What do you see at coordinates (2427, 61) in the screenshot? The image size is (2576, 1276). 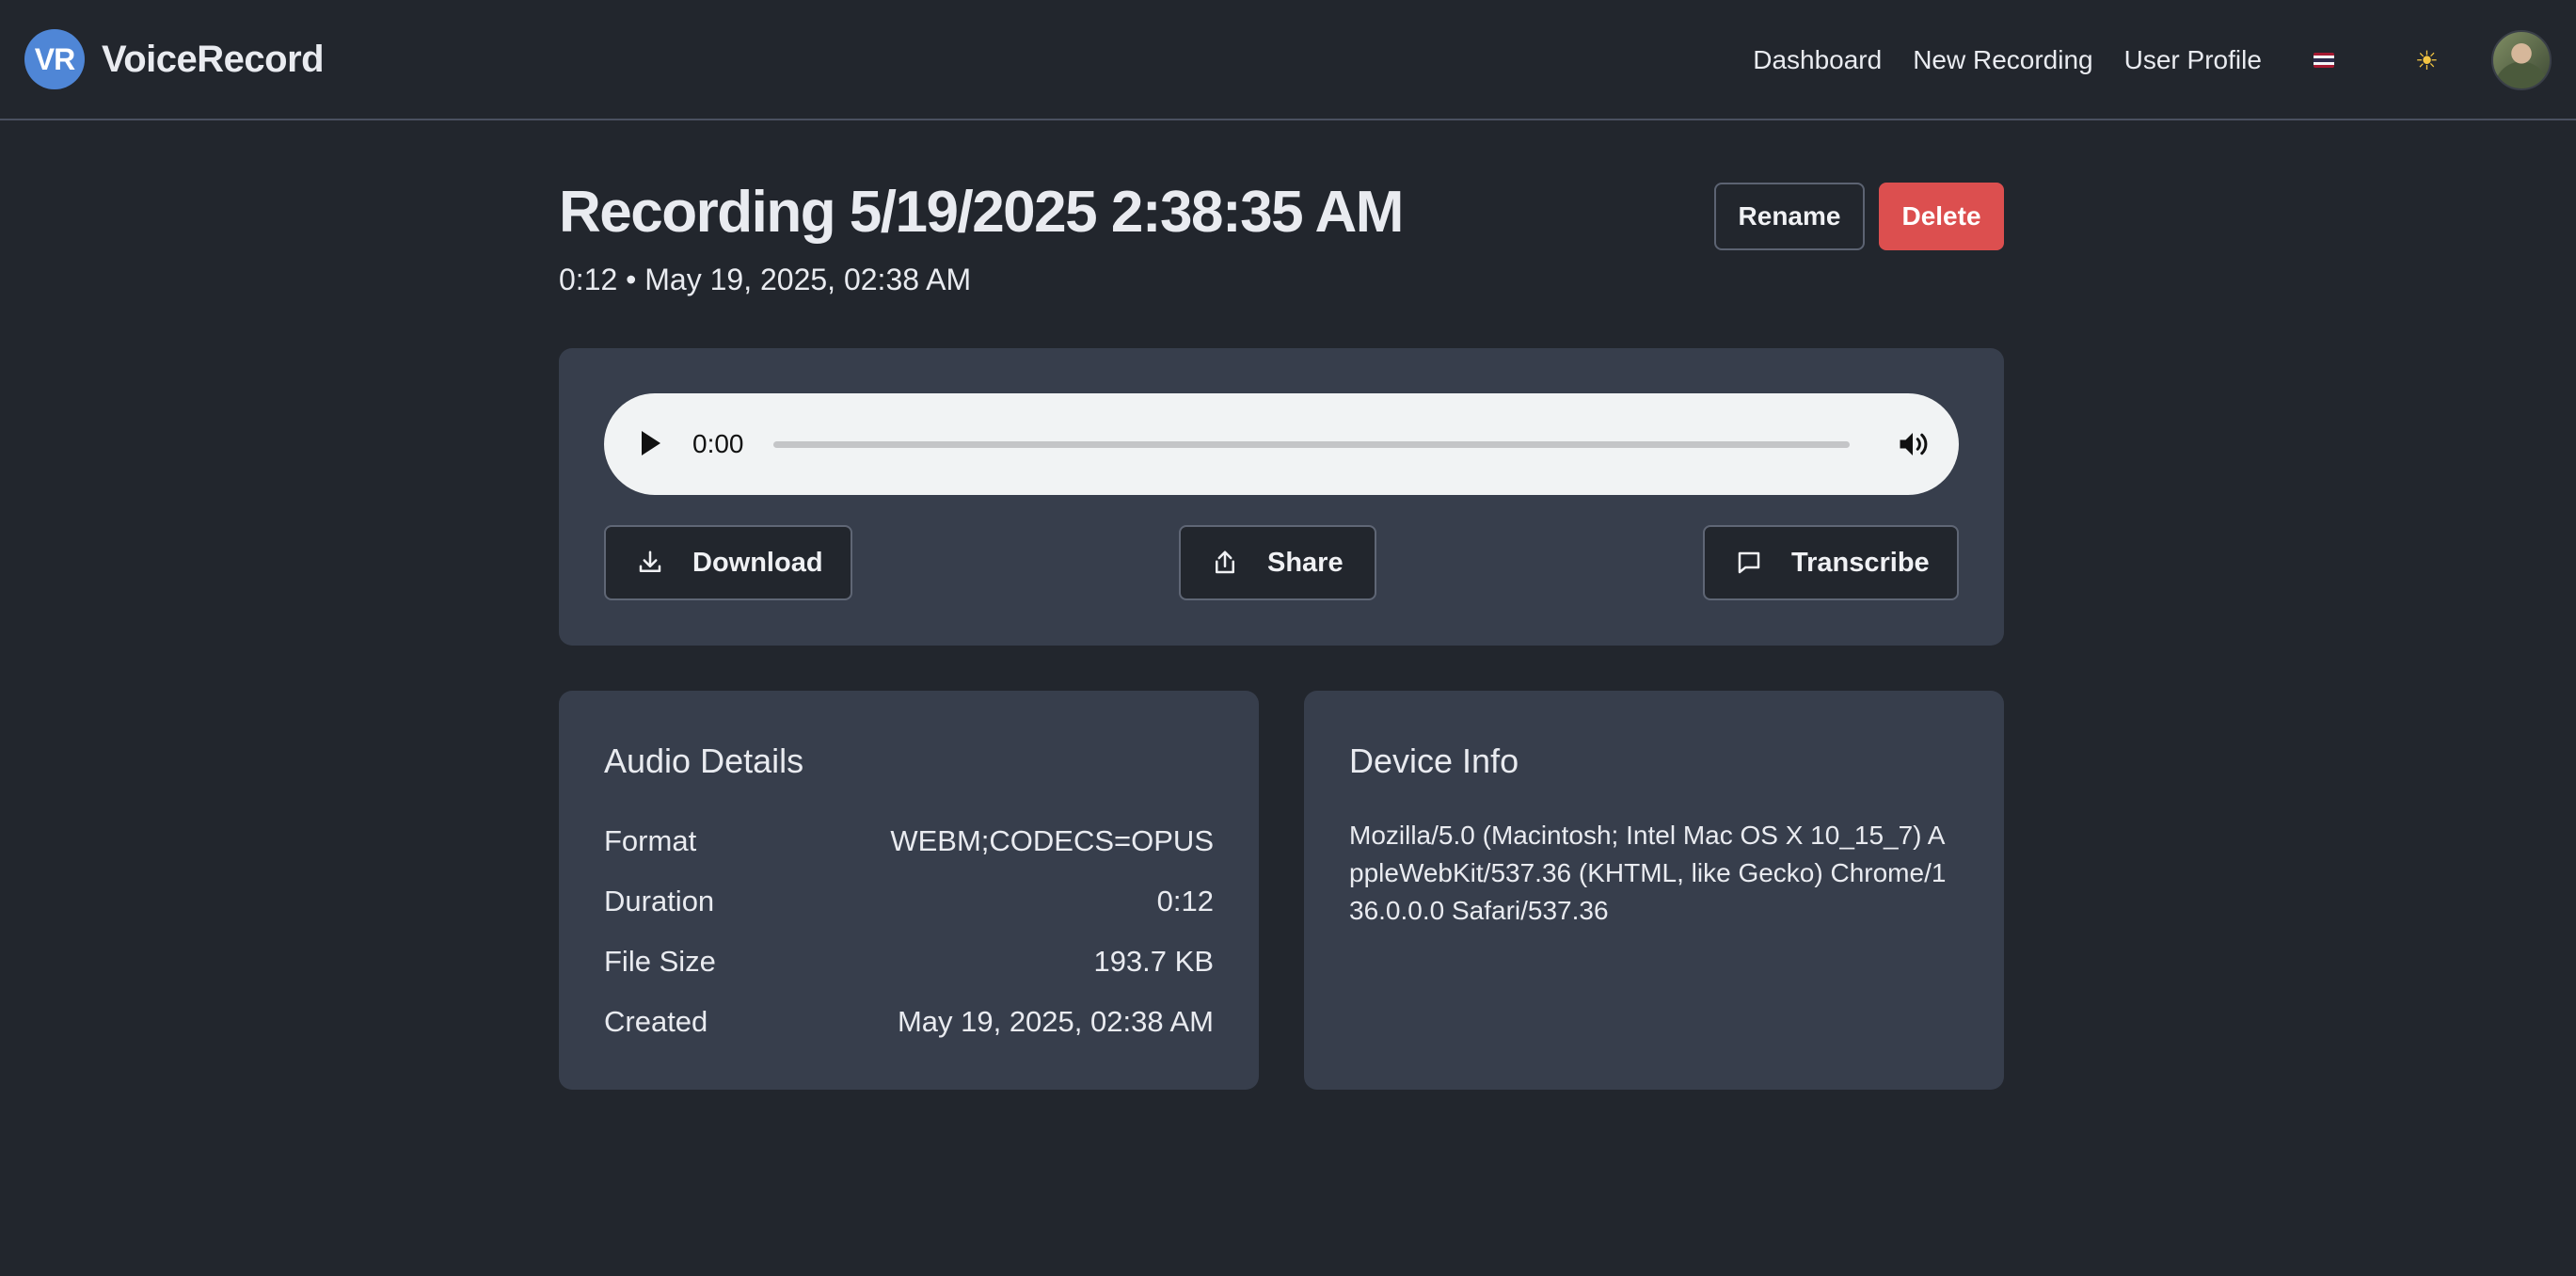 I see `sun-icon: ☀` at bounding box center [2427, 61].